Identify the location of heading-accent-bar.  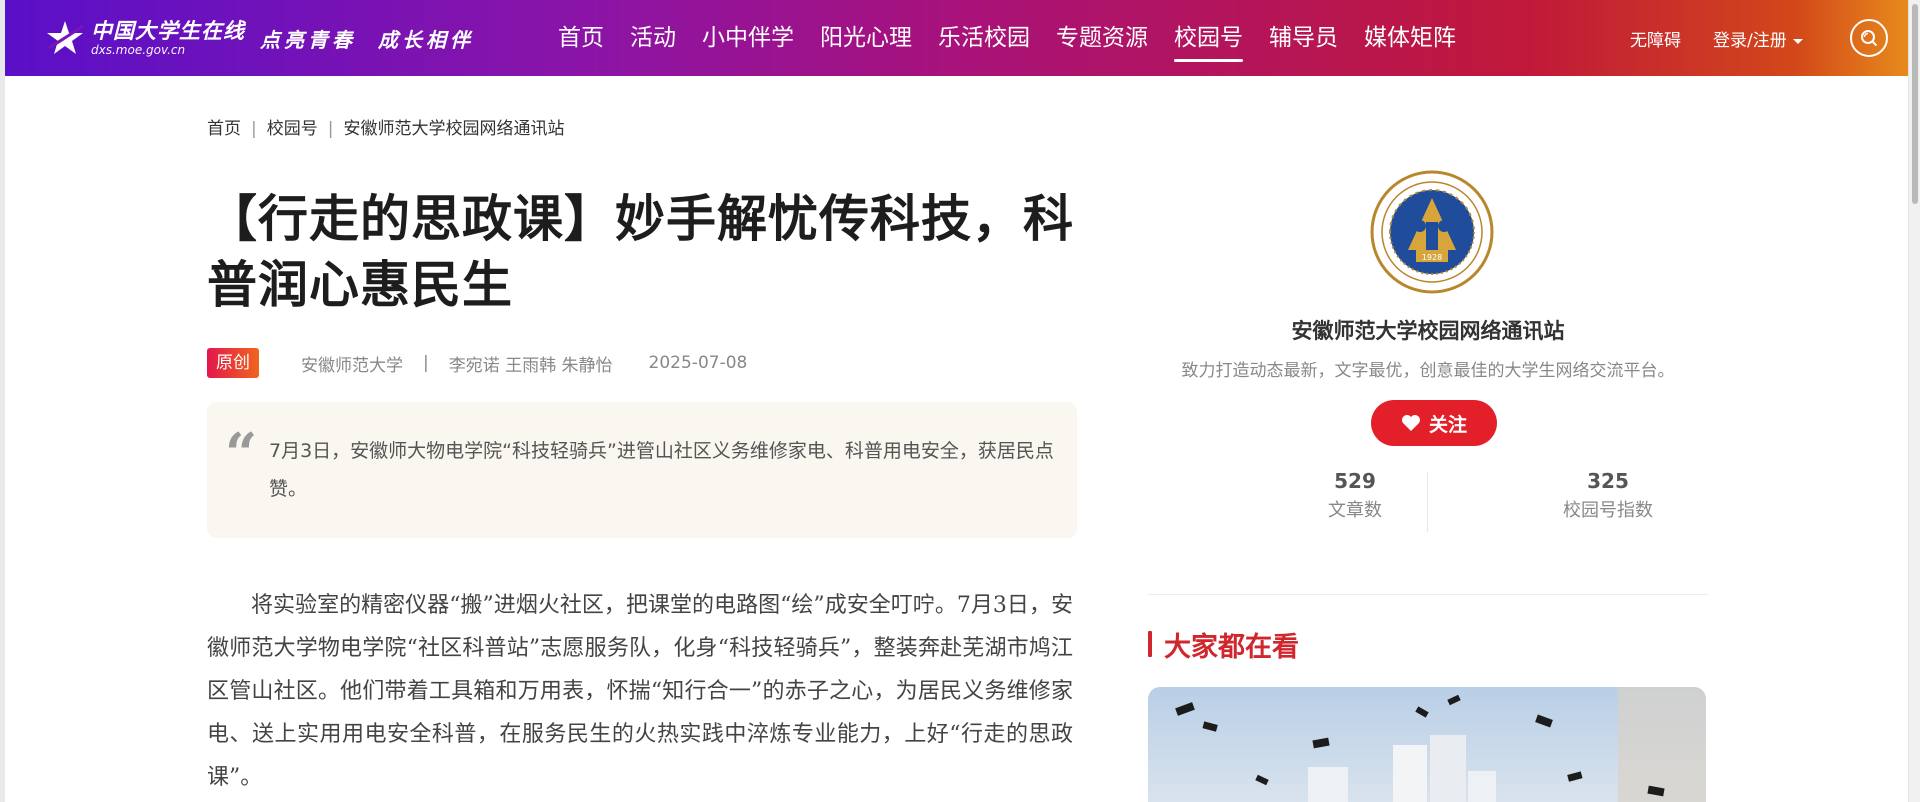
(1150, 644).